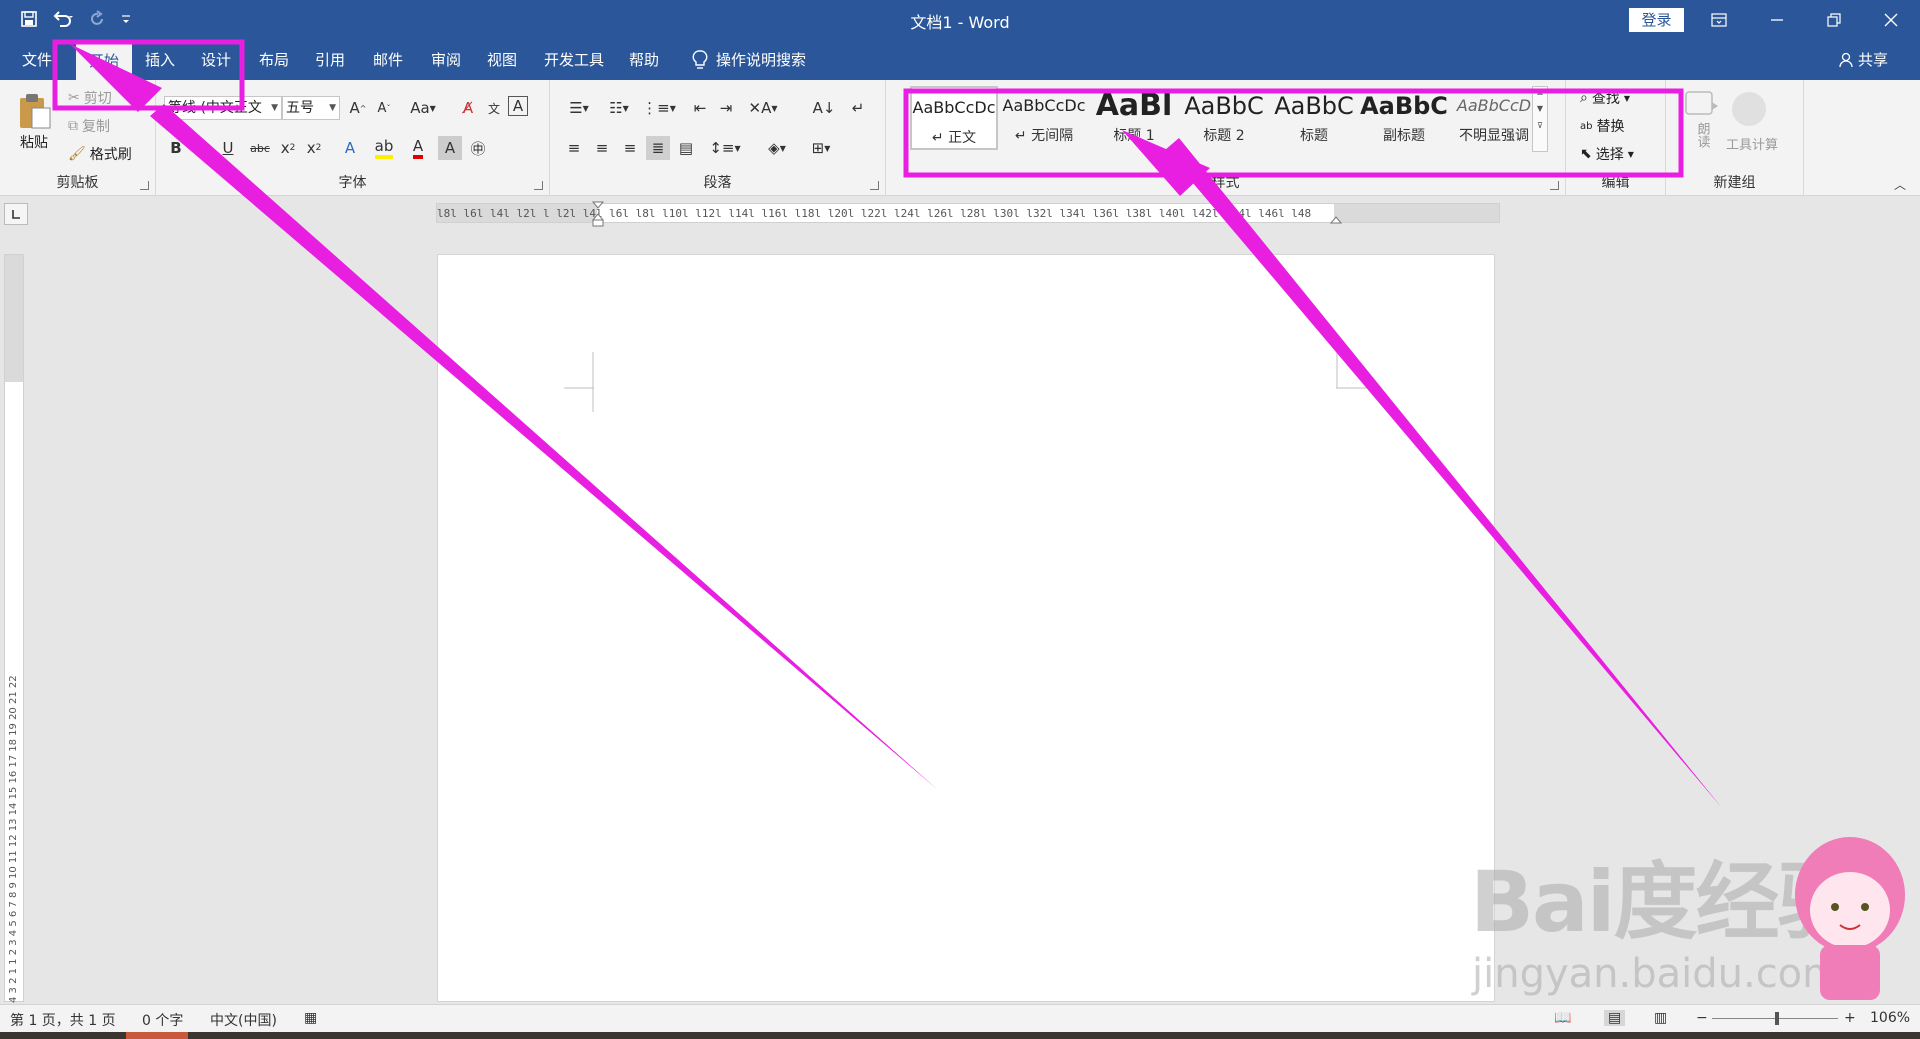  What do you see at coordinates (630, 148) in the screenshot?
I see `align-right-icon: ≡` at bounding box center [630, 148].